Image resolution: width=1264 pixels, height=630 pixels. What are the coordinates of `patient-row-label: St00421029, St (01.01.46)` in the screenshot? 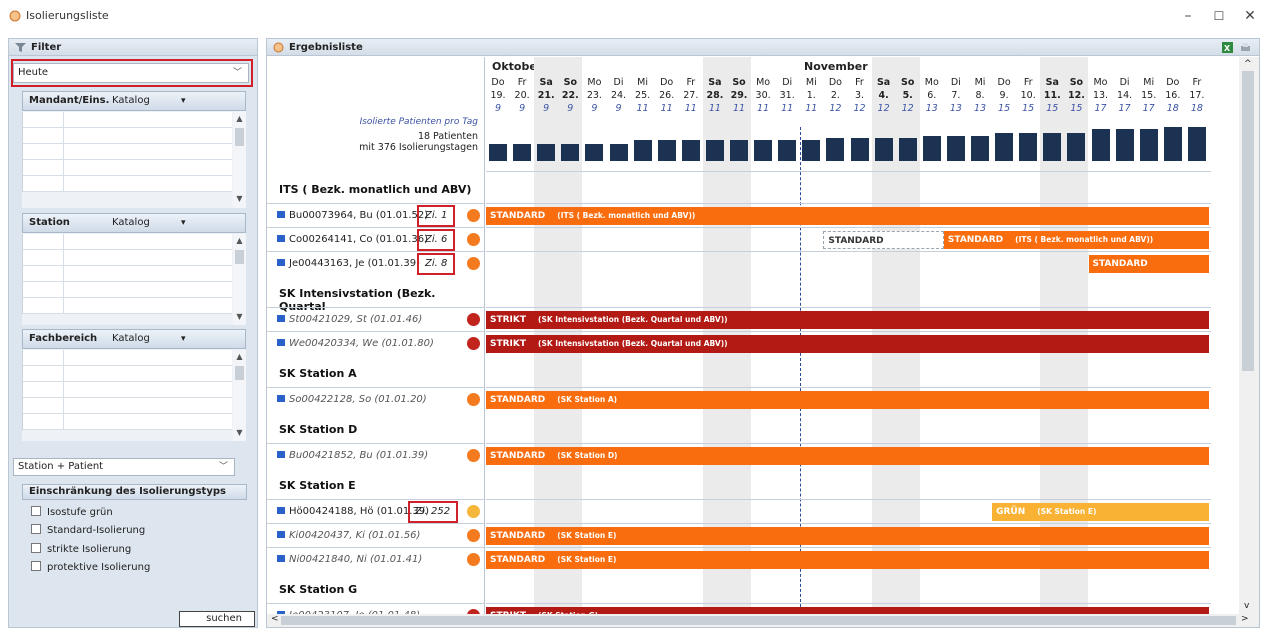 It's located at (349, 319).